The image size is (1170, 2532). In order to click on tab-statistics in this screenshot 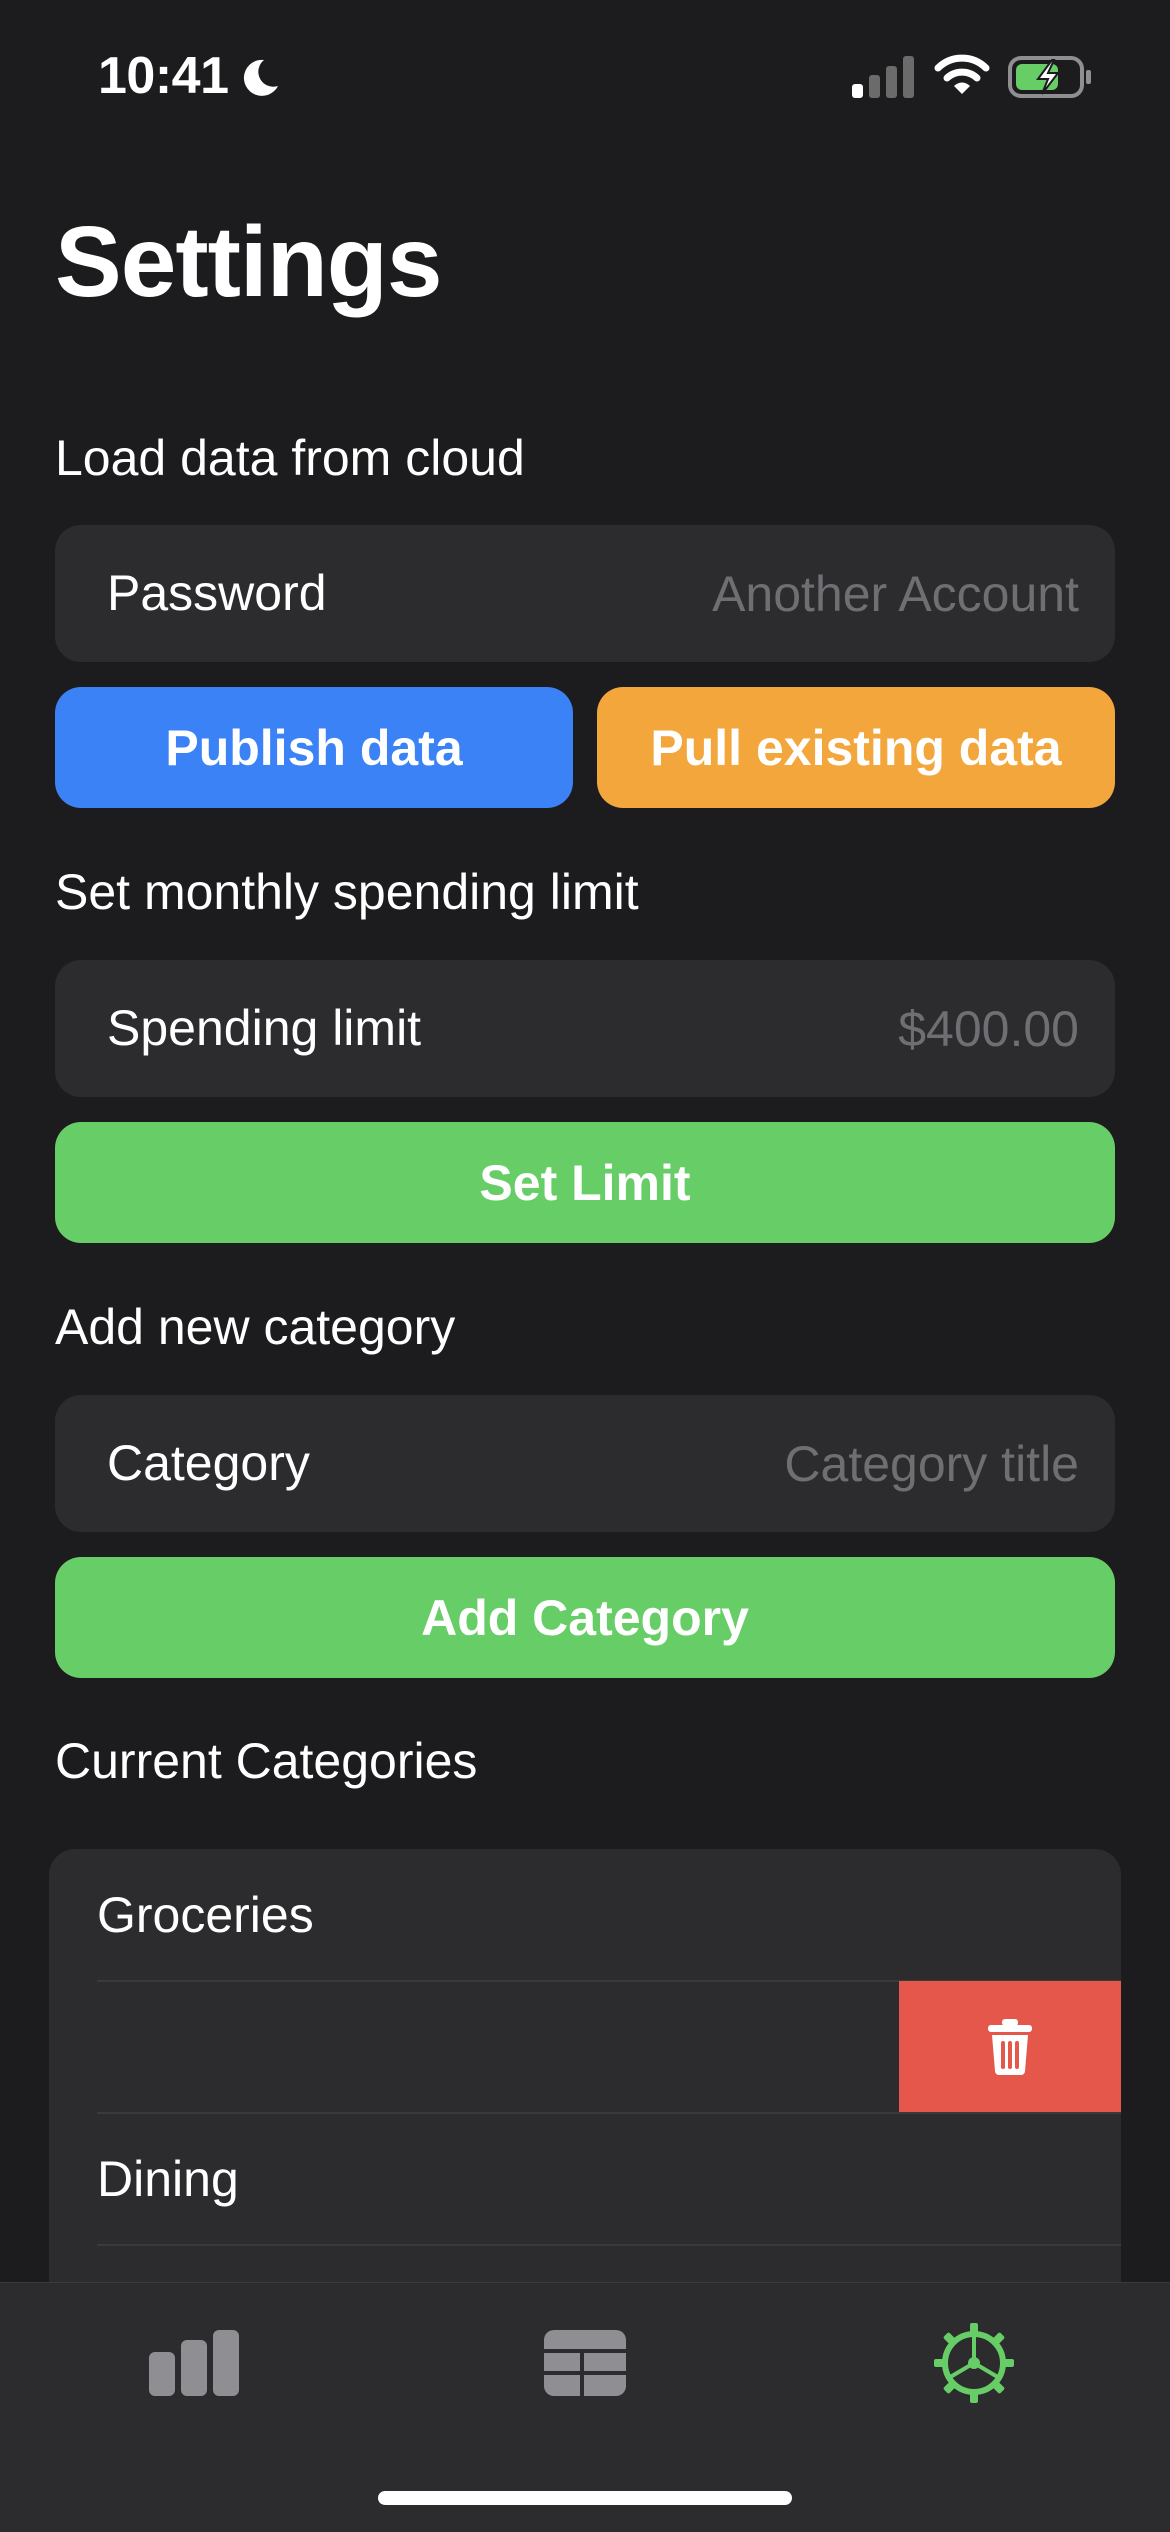, I will do `click(194, 2363)`.